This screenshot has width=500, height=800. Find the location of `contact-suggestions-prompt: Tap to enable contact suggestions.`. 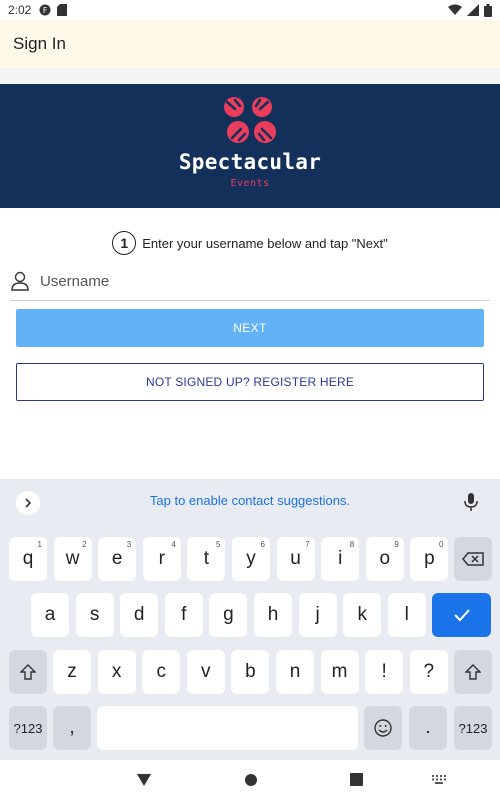

contact-suggestions-prompt: Tap to enable contact suggestions. is located at coordinates (250, 500).